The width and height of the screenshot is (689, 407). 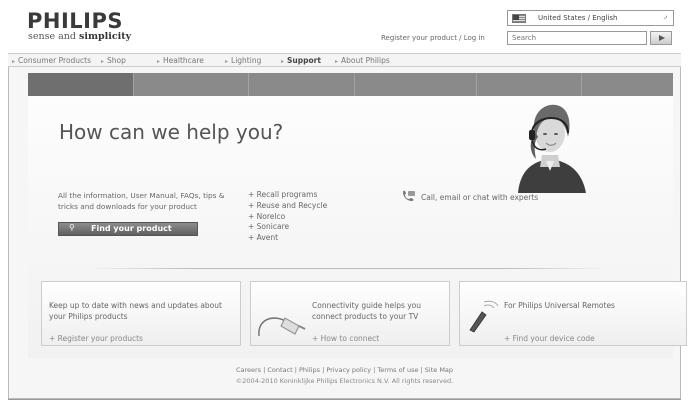 What do you see at coordinates (51, 60) in the screenshot?
I see `nav-consumer-products: Consumer Products` at bounding box center [51, 60].